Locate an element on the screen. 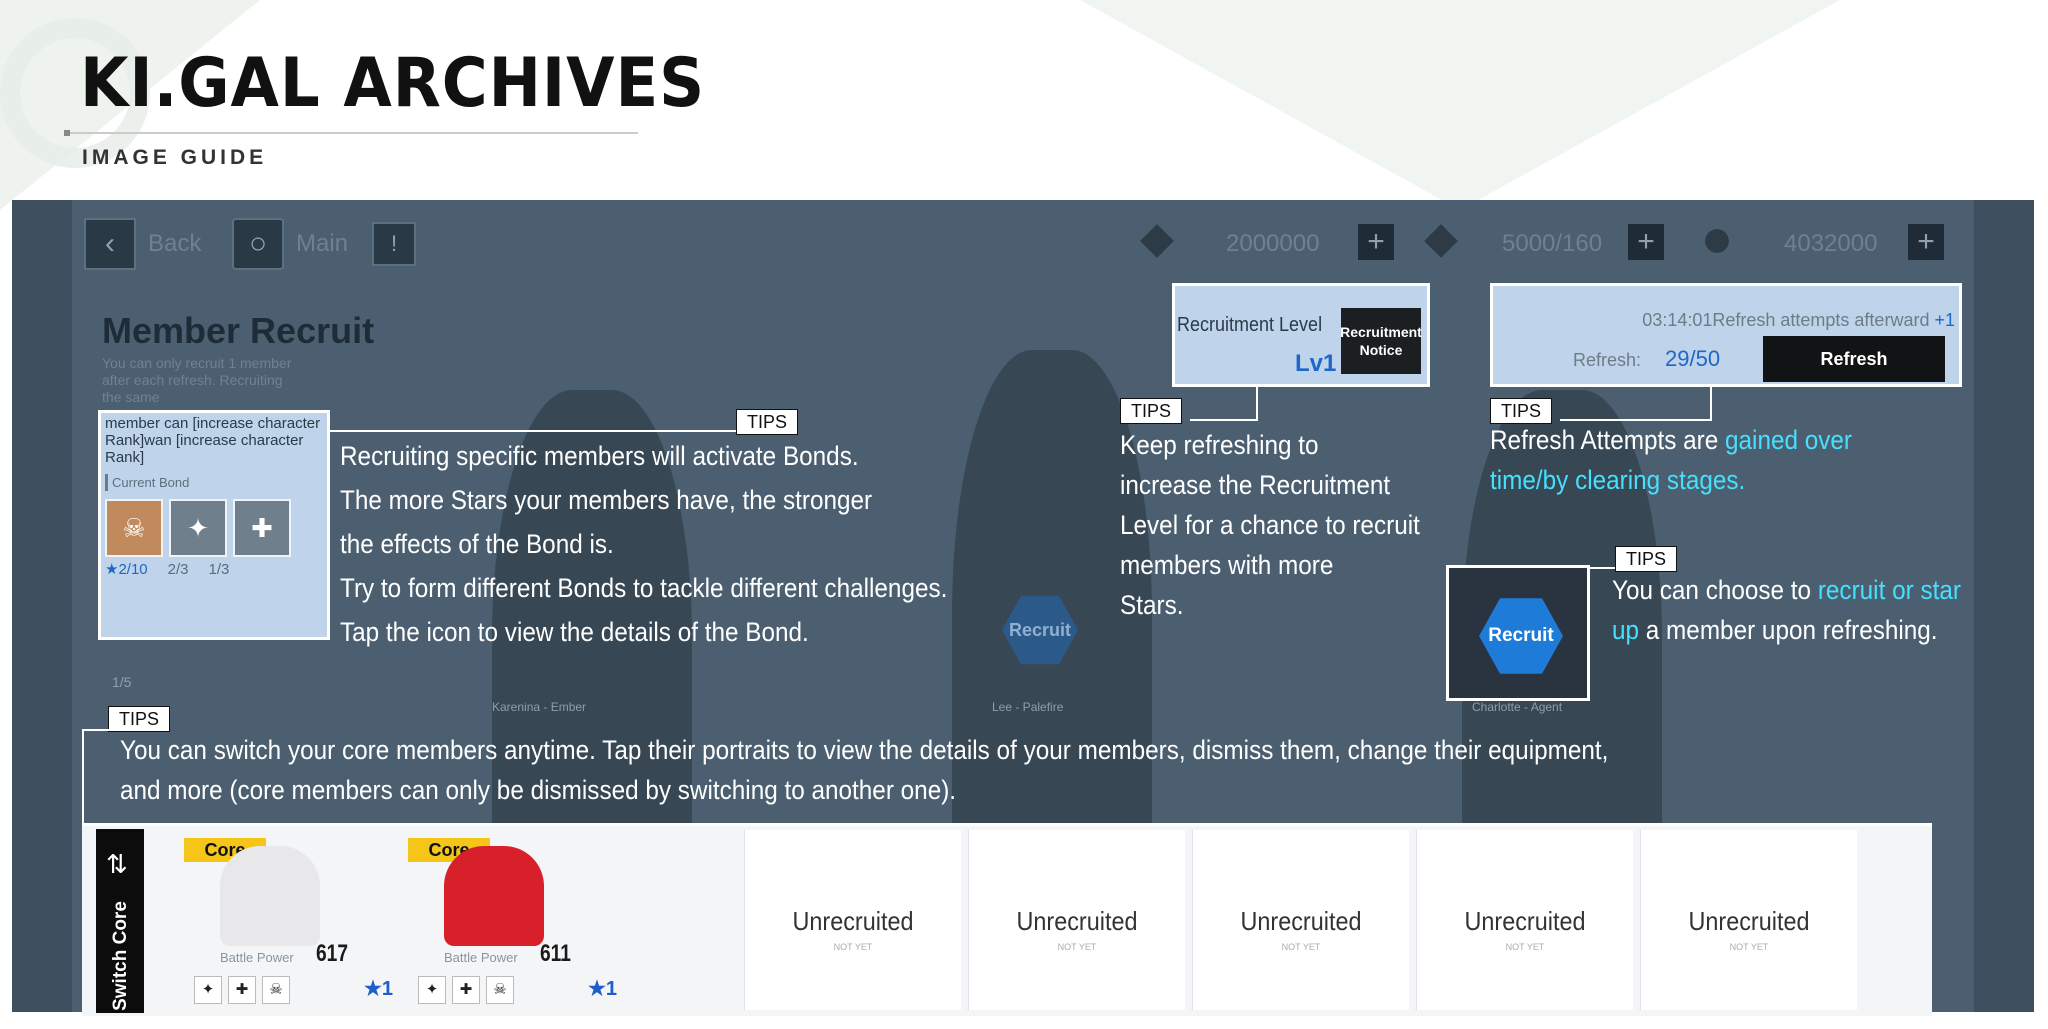 This screenshot has width=2048, height=1029. core-member-card: Core Battle Power 617 ✦ ✚ ☠ ★1 is located at coordinates (294, 919).